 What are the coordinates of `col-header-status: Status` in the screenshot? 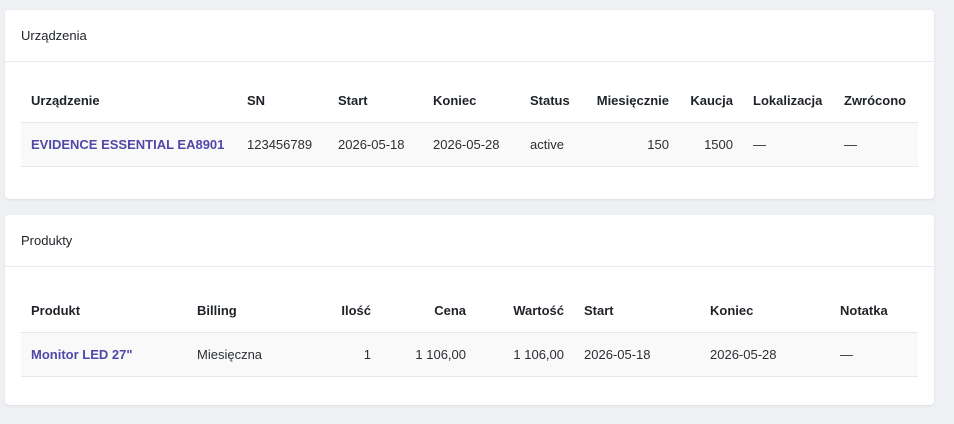 It's located at (551, 101).